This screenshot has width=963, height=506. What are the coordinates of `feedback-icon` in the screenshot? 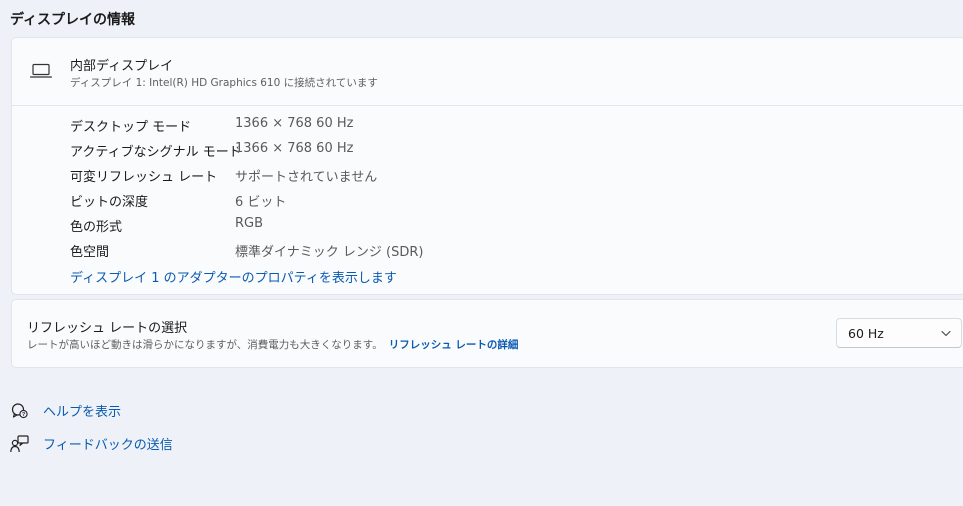 It's located at (19, 444).